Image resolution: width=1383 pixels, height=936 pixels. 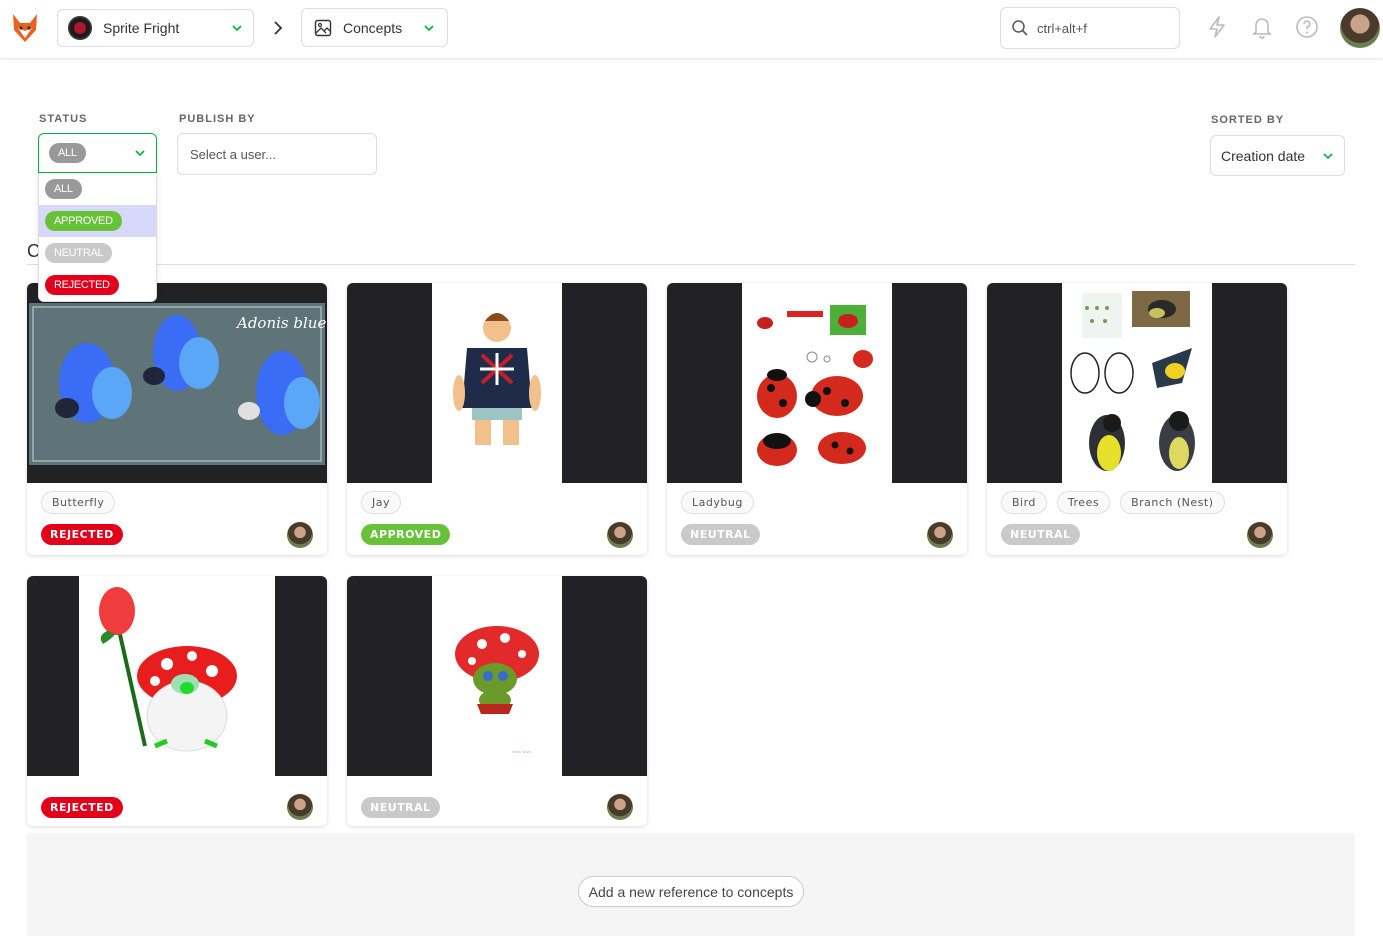 I want to click on add-reference-button: Add a new reference to concepts, so click(x=691, y=891).